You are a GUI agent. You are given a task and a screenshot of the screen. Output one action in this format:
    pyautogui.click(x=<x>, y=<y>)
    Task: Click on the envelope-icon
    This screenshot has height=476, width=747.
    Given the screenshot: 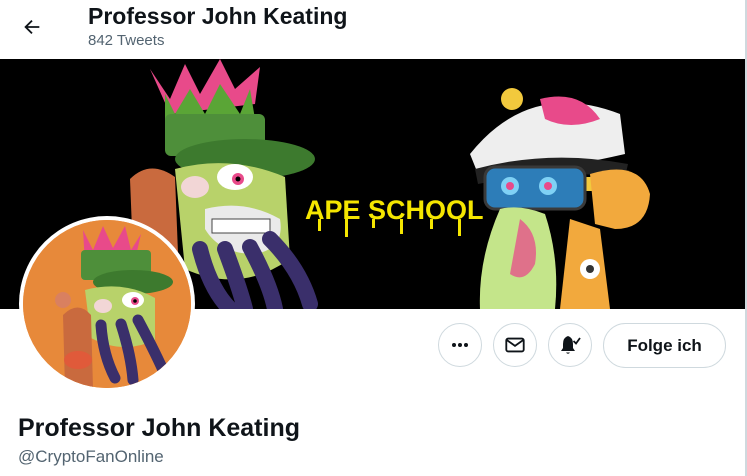 What is the action you would take?
    pyautogui.click(x=515, y=345)
    